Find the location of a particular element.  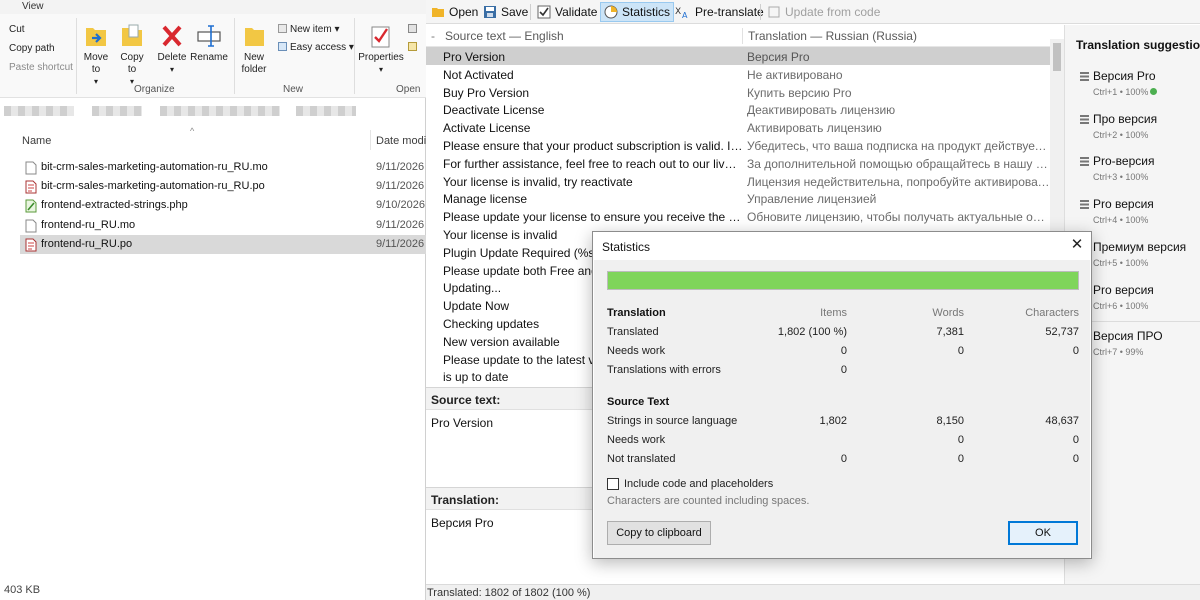

tab-view: View is located at coordinates (33, 6).